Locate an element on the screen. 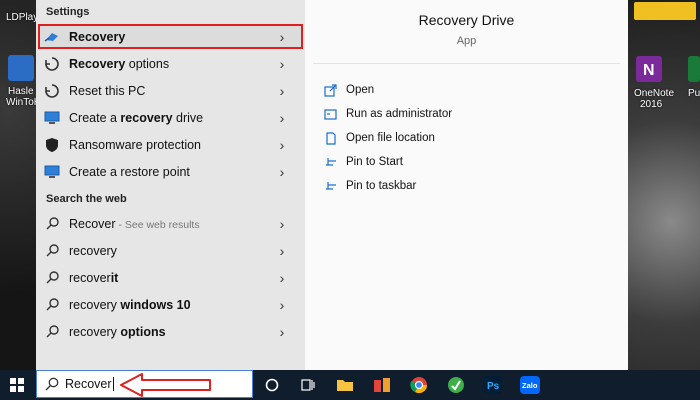 This screenshot has width=700, height=400. action-label: Open file location is located at coordinates (390, 138).